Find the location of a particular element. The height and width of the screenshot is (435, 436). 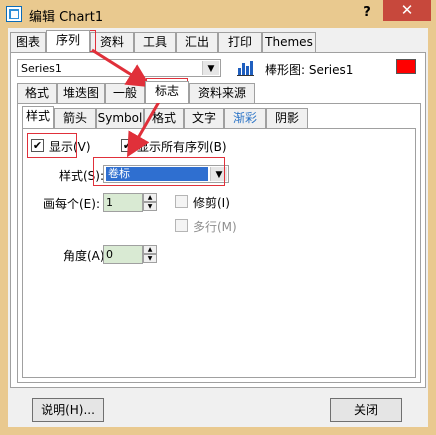

marks-tab-bar: 样式 箭头 Symbol 格式 文字 渐彩 阴影 is located at coordinates (219, 117).